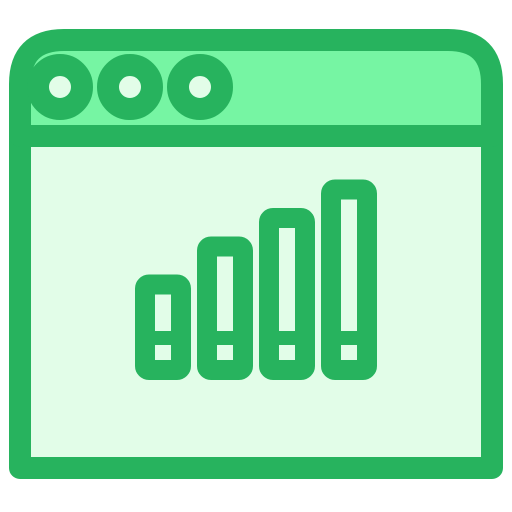  I want to click on window-controls, so click(130, 87).